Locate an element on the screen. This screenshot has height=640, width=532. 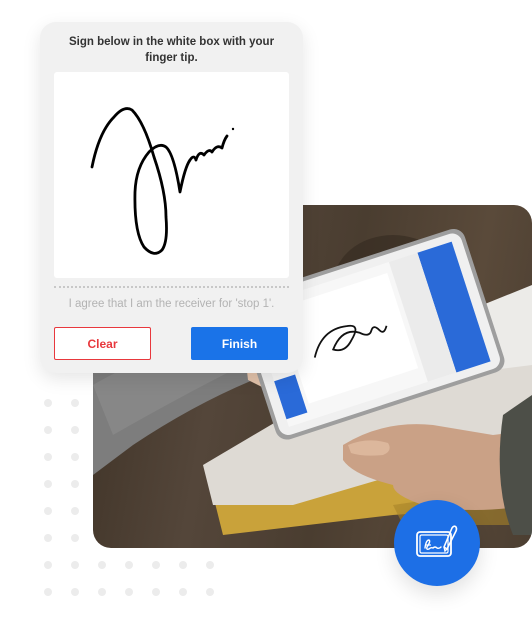
e-signature-icon is located at coordinates (437, 541).